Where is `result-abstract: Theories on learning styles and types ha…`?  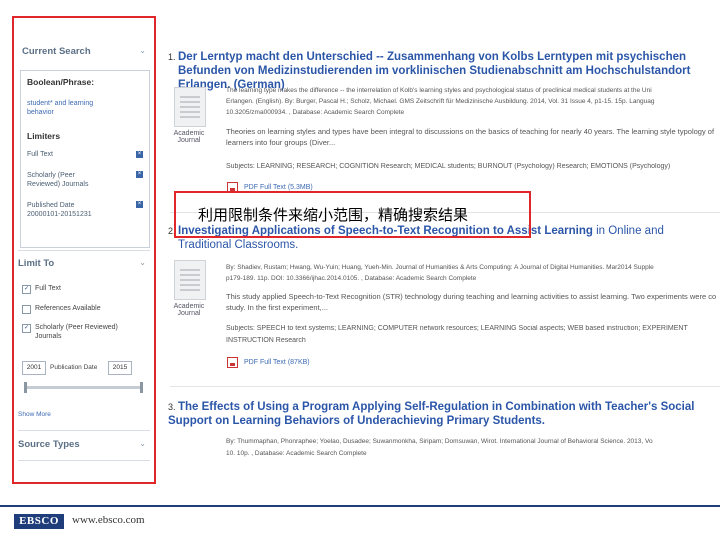
result-abstract: Theories on learning styles and types ha… is located at coordinates (470, 131).